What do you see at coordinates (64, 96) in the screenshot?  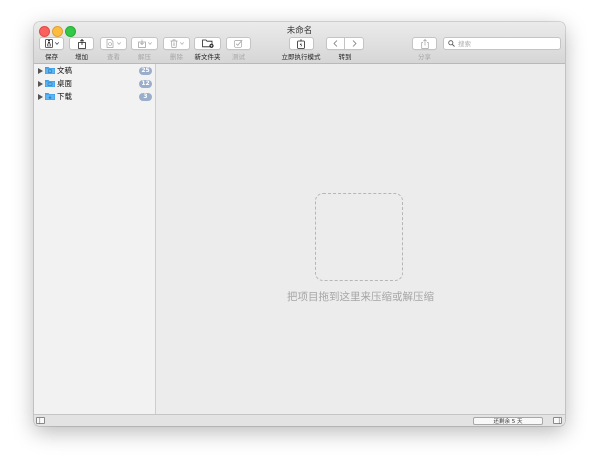 I see `sidebar-item-label: 下载` at bounding box center [64, 96].